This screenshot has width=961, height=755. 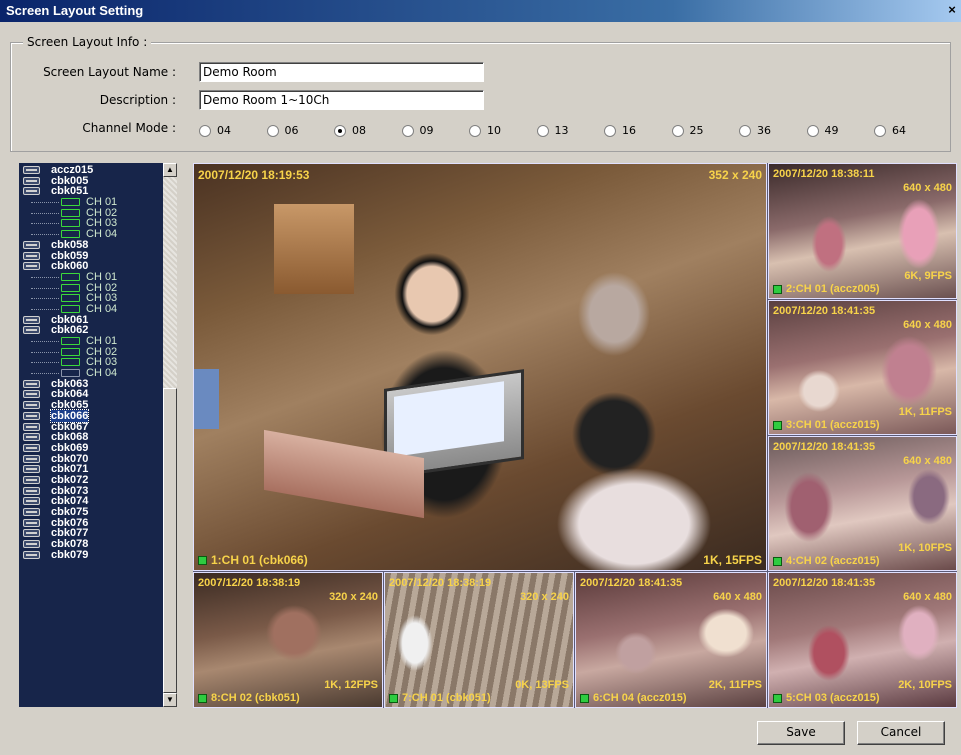 I want to click on tree-device-item: cbk071, so click(x=91, y=469).